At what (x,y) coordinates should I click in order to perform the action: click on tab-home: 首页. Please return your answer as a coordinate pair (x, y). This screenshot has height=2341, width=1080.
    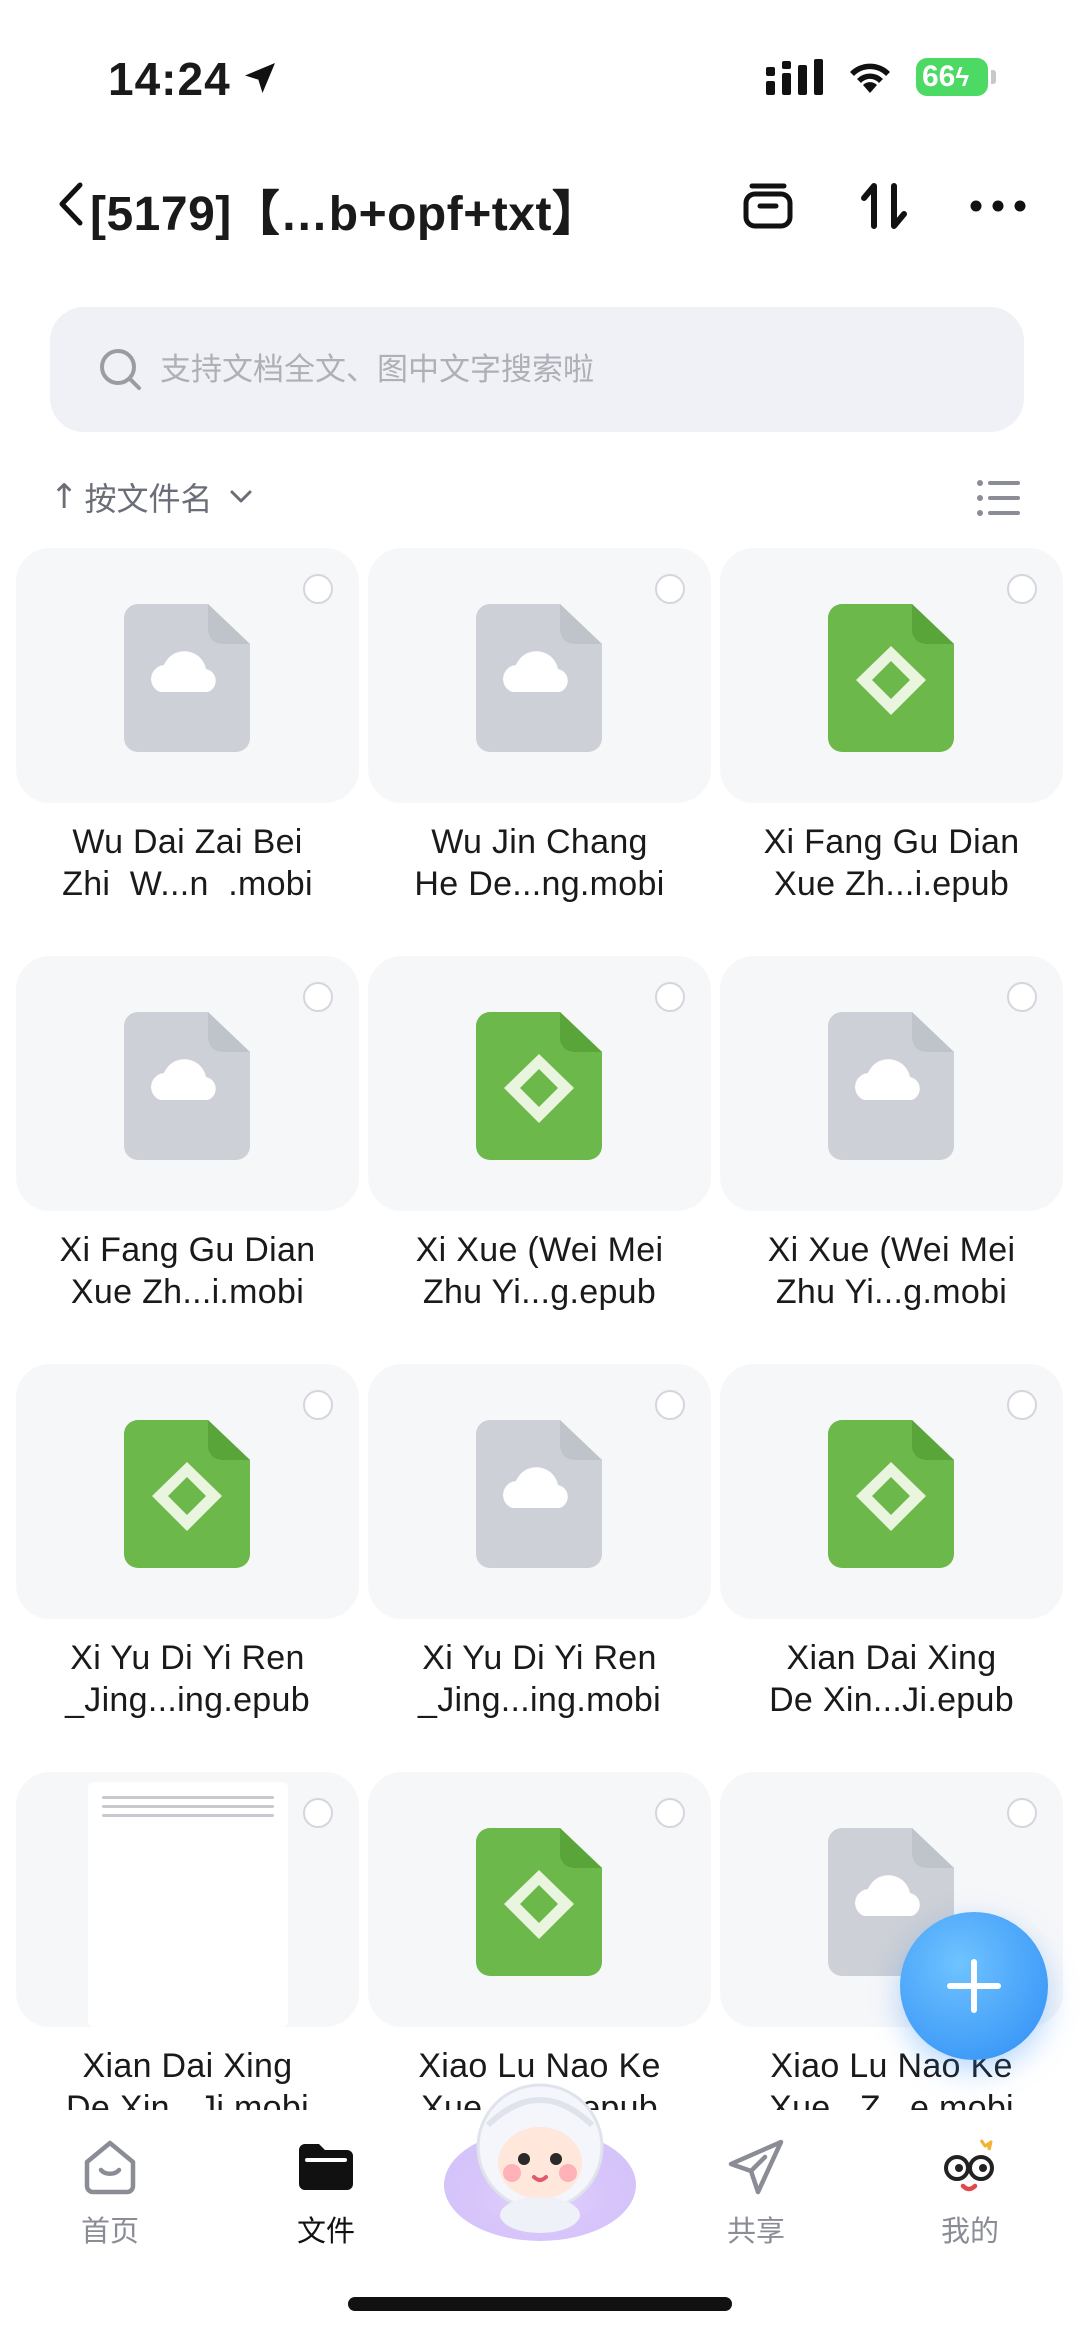
    Looking at the image, I should click on (110, 2199).